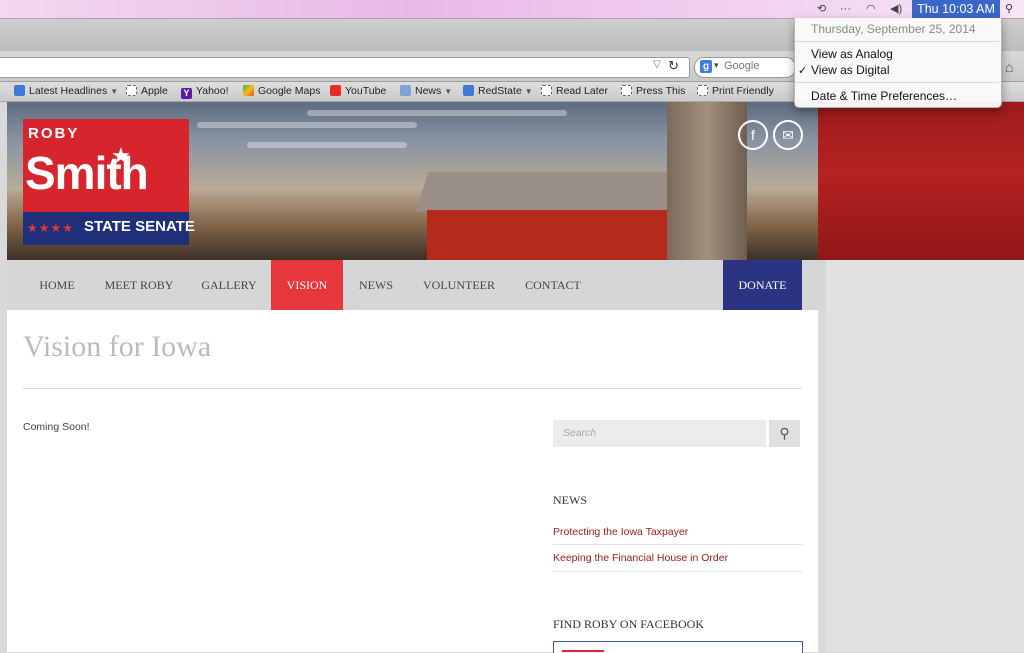 The width and height of the screenshot is (1024, 653). Describe the element at coordinates (335, 90) in the screenshot. I see `youtube-icon` at that location.